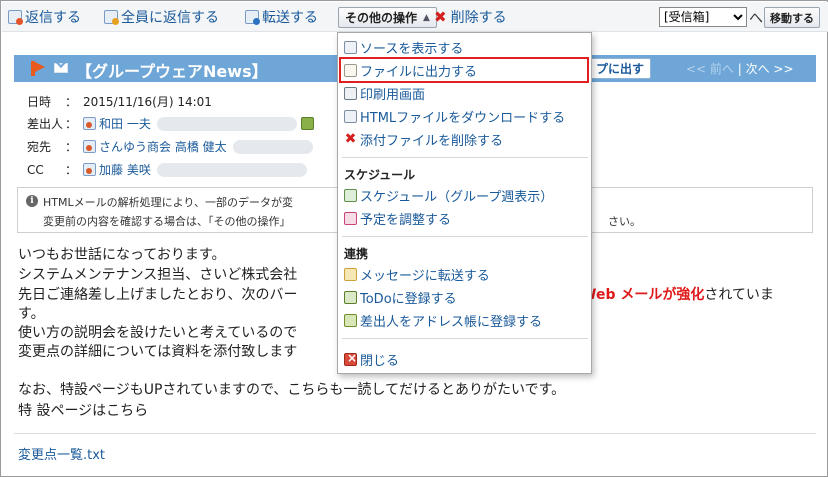 The width and height of the screenshot is (828, 477). What do you see at coordinates (122, 255) in the screenshot?
I see `body-line-1: いつもお世話になっております。` at bounding box center [122, 255].